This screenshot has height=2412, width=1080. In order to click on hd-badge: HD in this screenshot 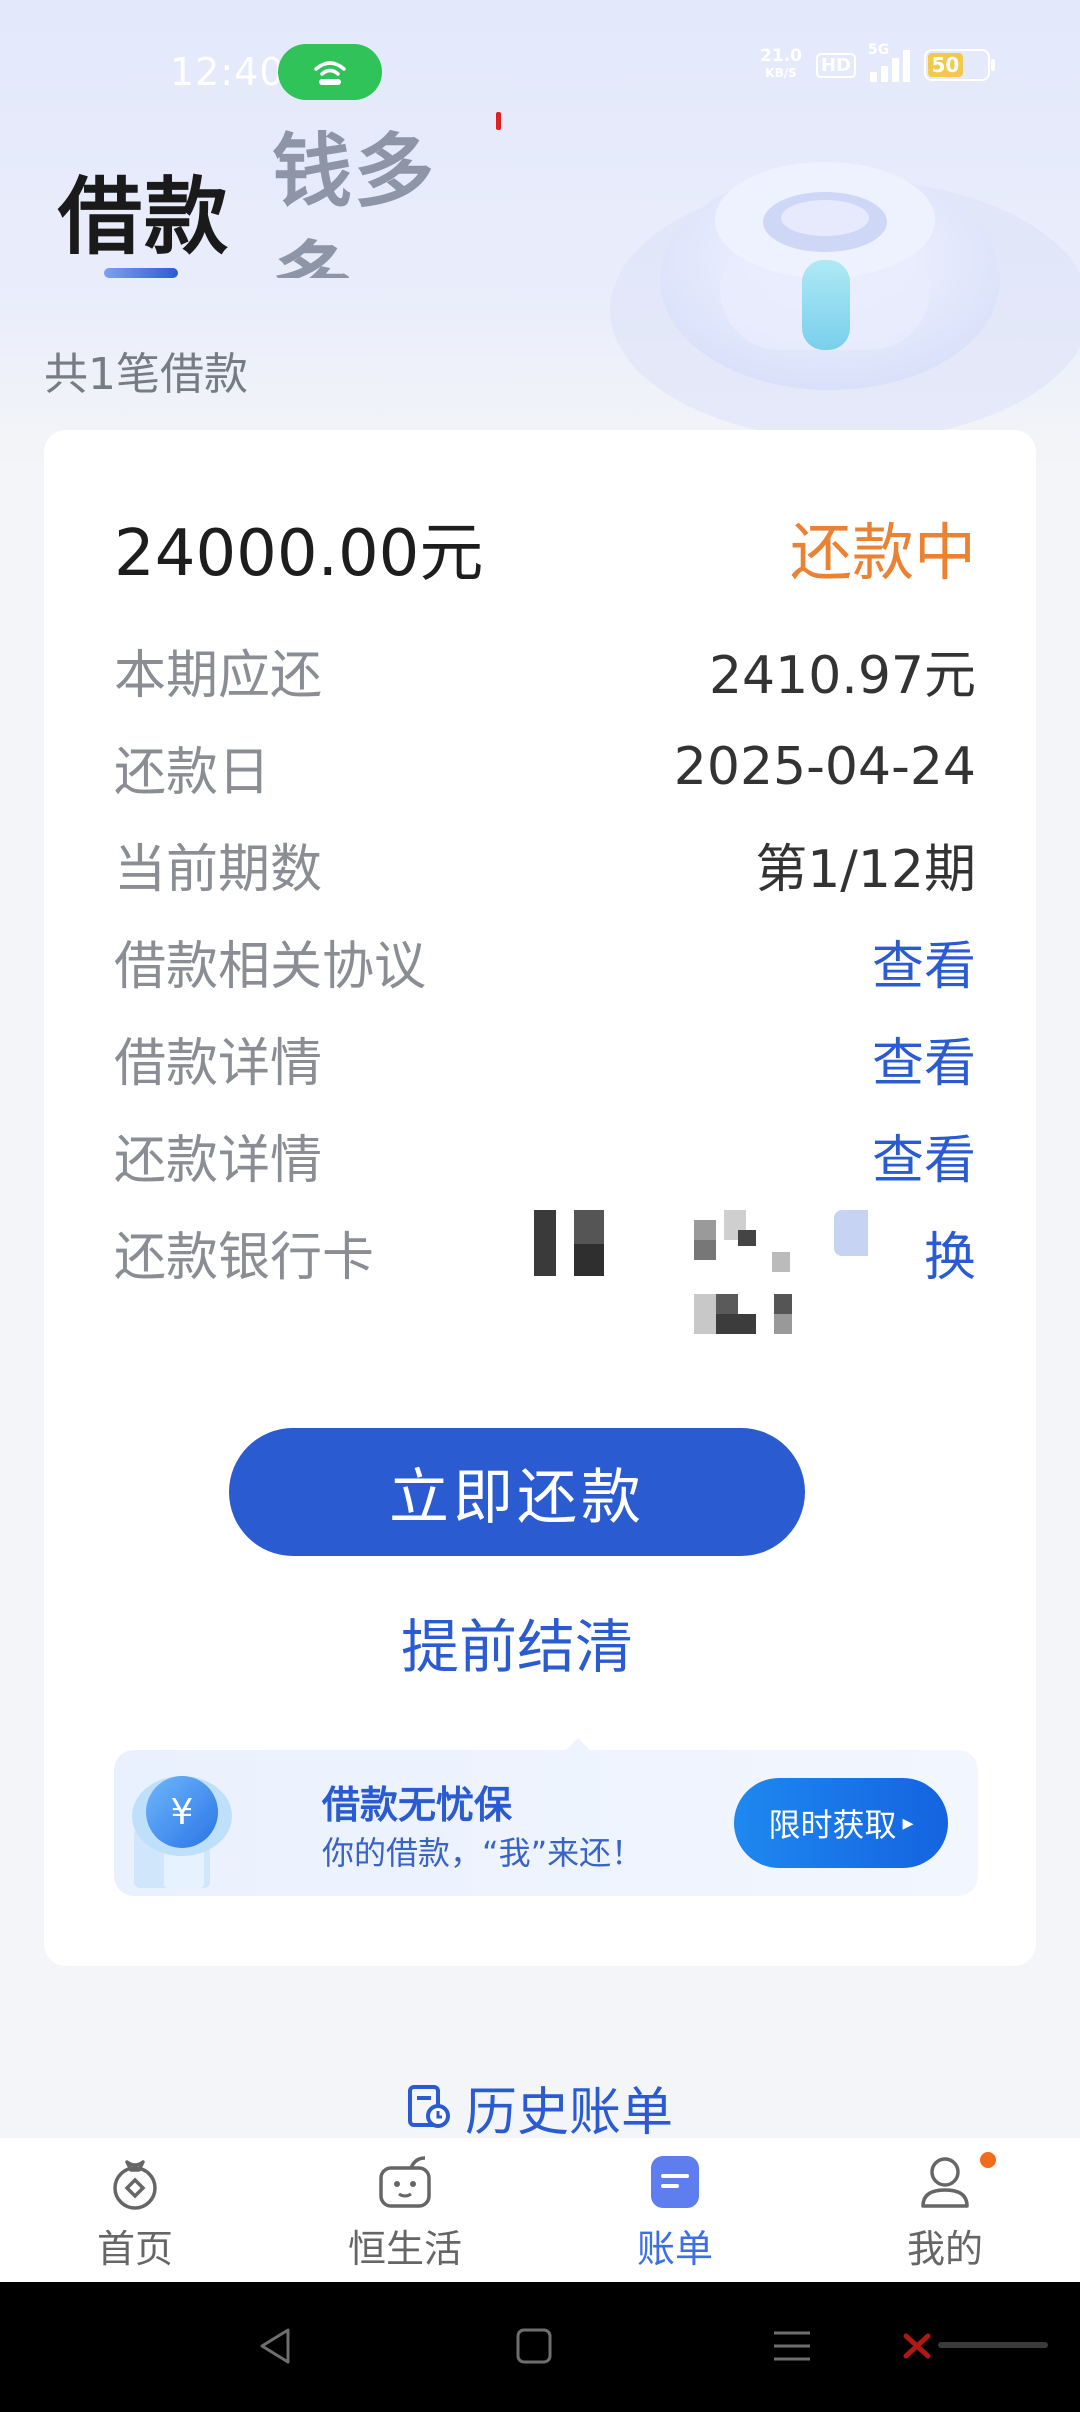, I will do `click(835, 65)`.